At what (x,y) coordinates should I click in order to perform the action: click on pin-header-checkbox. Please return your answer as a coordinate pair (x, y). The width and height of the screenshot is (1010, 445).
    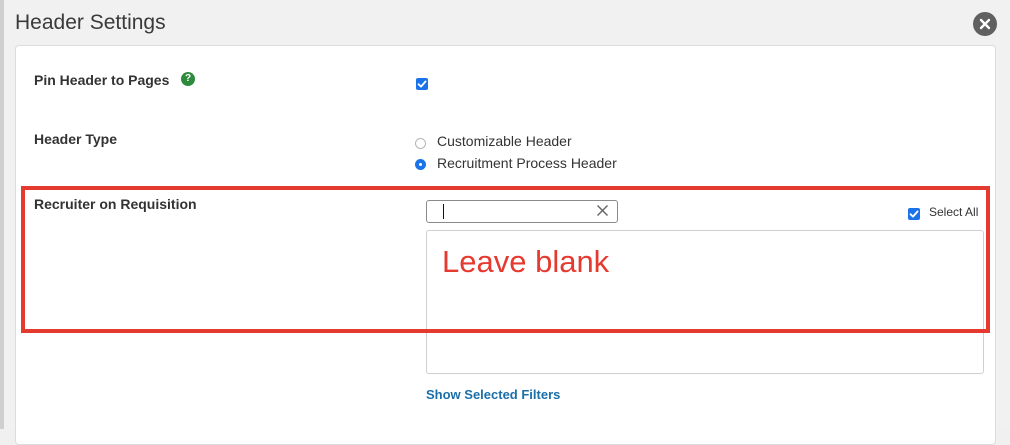
    Looking at the image, I should click on (422, 84).